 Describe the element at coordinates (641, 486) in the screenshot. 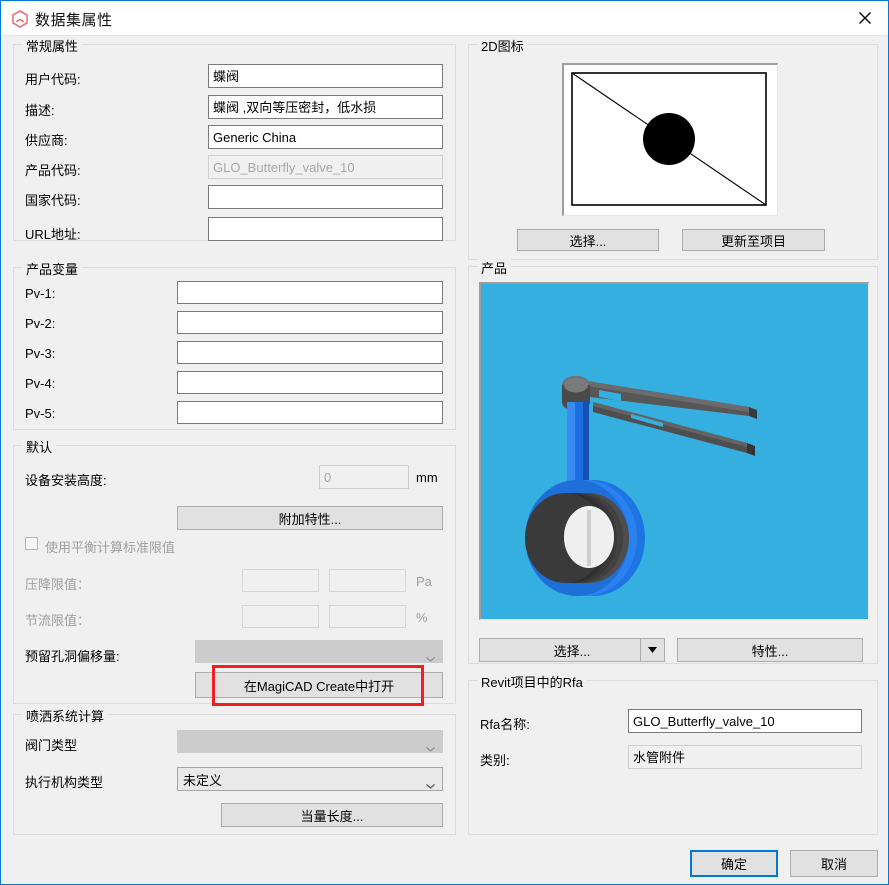

I see `butterfly-valve-3d-render` at that location.